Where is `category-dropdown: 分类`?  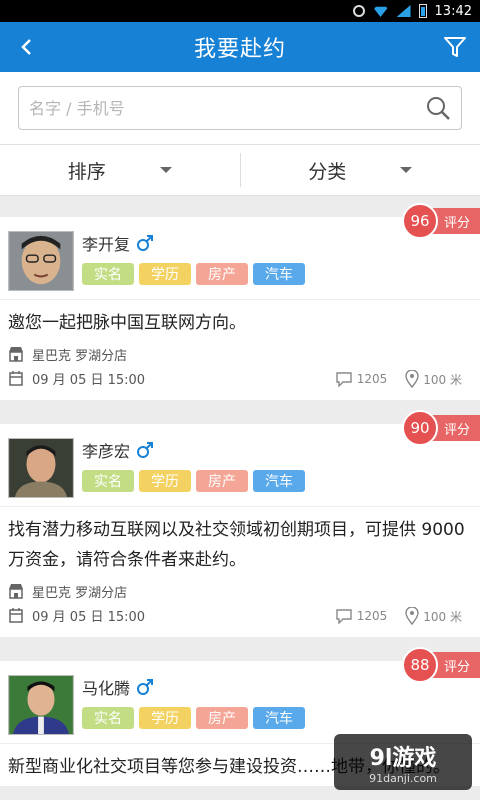 category-dropdown: 分类 is located at coordinates (360, 170).